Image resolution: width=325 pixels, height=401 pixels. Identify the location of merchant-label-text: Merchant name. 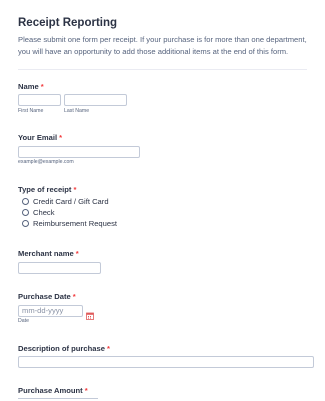
(46, 253).